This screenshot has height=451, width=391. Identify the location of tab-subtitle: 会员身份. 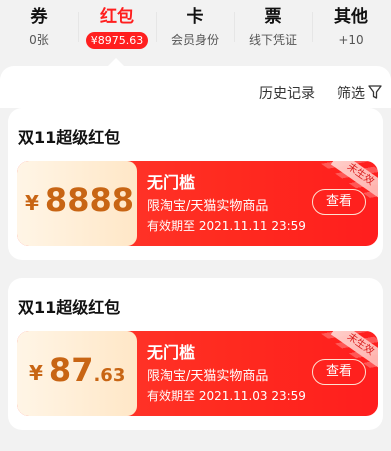
(194, 40).